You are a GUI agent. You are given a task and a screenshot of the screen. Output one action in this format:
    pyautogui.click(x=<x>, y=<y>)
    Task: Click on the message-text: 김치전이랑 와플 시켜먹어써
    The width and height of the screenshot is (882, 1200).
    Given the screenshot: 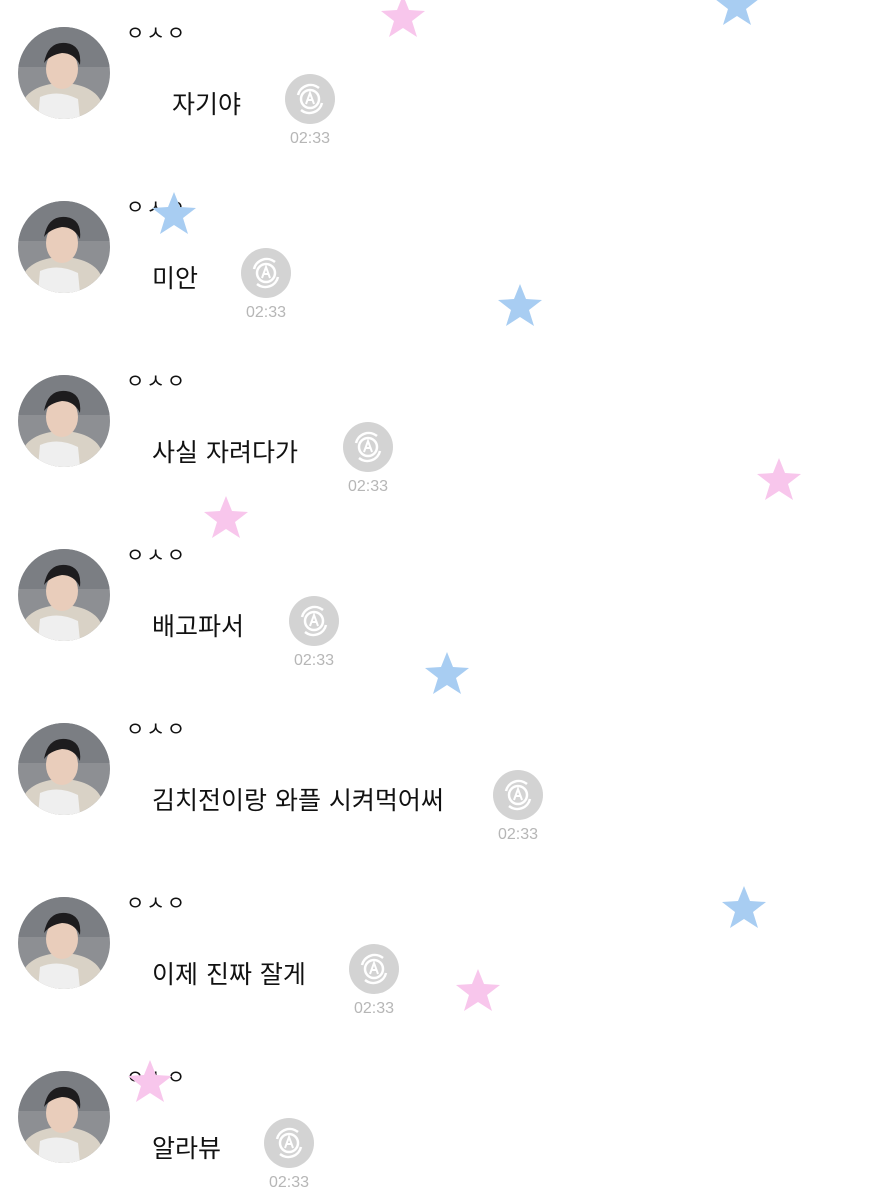 What is the action you would take?
    pyautogui.click(x=298, y=800)
    